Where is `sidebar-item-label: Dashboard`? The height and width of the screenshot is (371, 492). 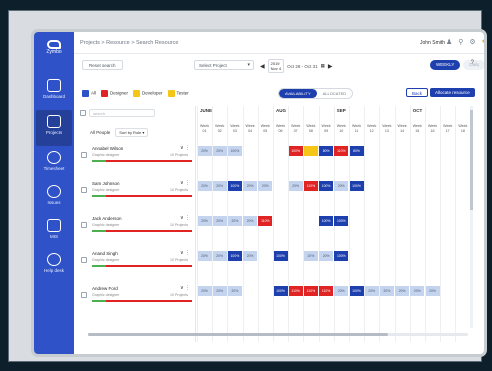
sidebar-item-label: Dashboard is located at coordinates (53, 96).